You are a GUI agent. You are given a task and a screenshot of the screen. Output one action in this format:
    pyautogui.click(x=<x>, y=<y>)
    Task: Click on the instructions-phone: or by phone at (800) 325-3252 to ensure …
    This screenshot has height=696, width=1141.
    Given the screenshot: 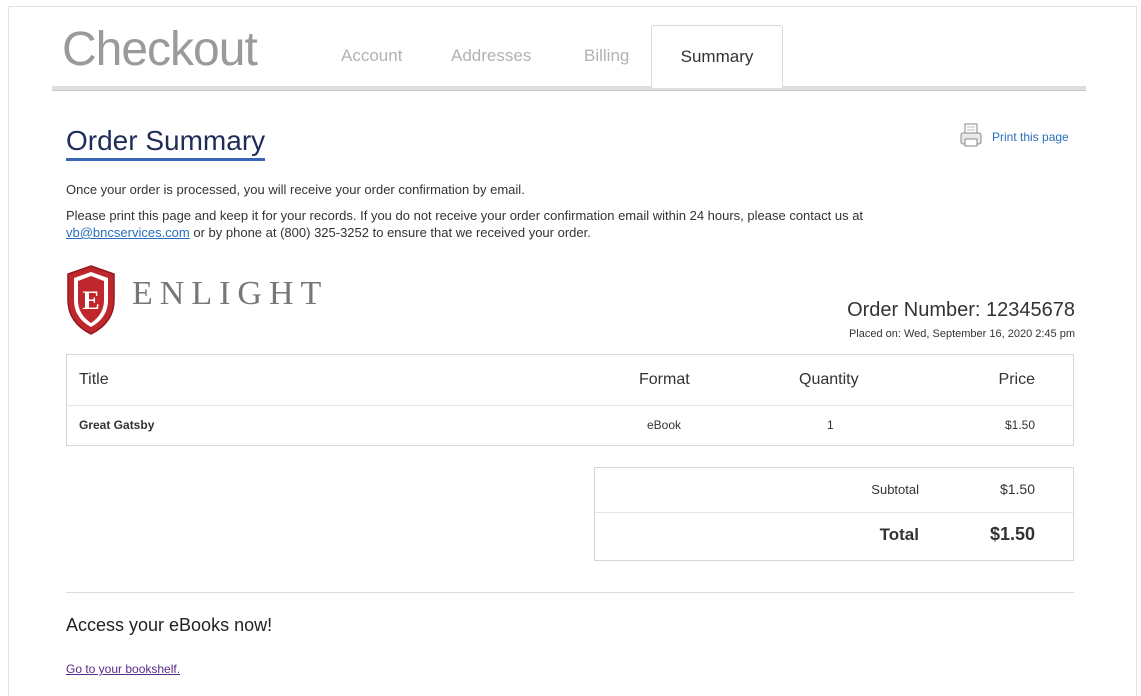 What is the action you would take?
    pyautogui.click(x=392, y=232)
    